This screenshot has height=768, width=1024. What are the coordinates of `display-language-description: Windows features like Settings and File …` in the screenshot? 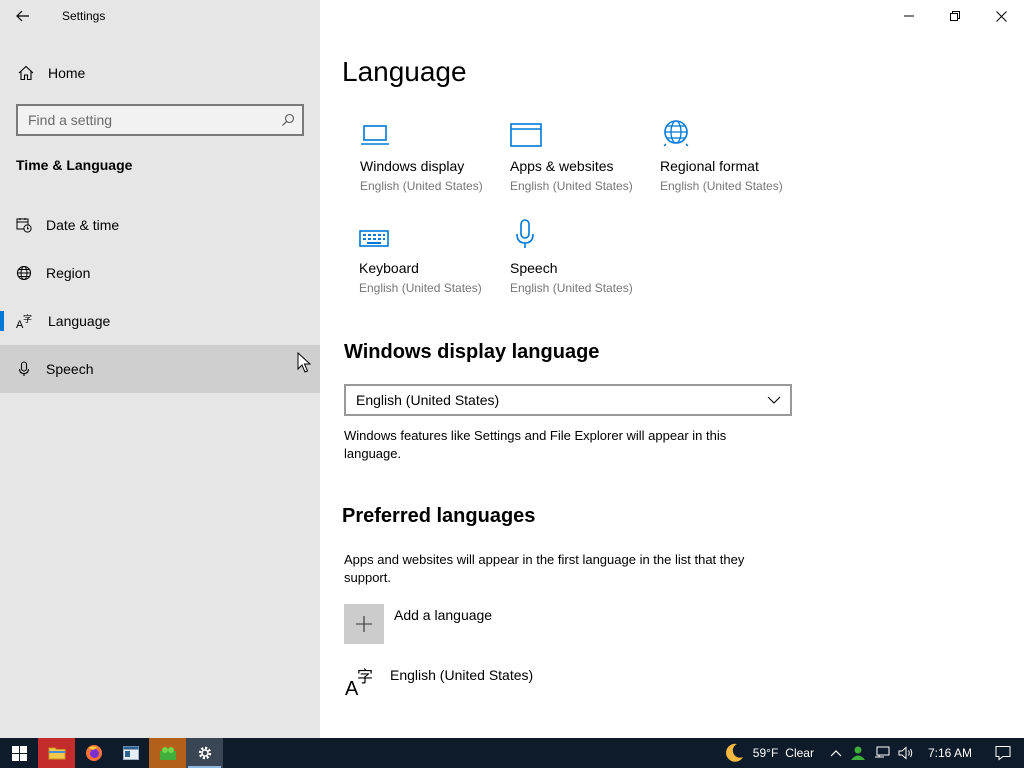 It's located at (535, 444).